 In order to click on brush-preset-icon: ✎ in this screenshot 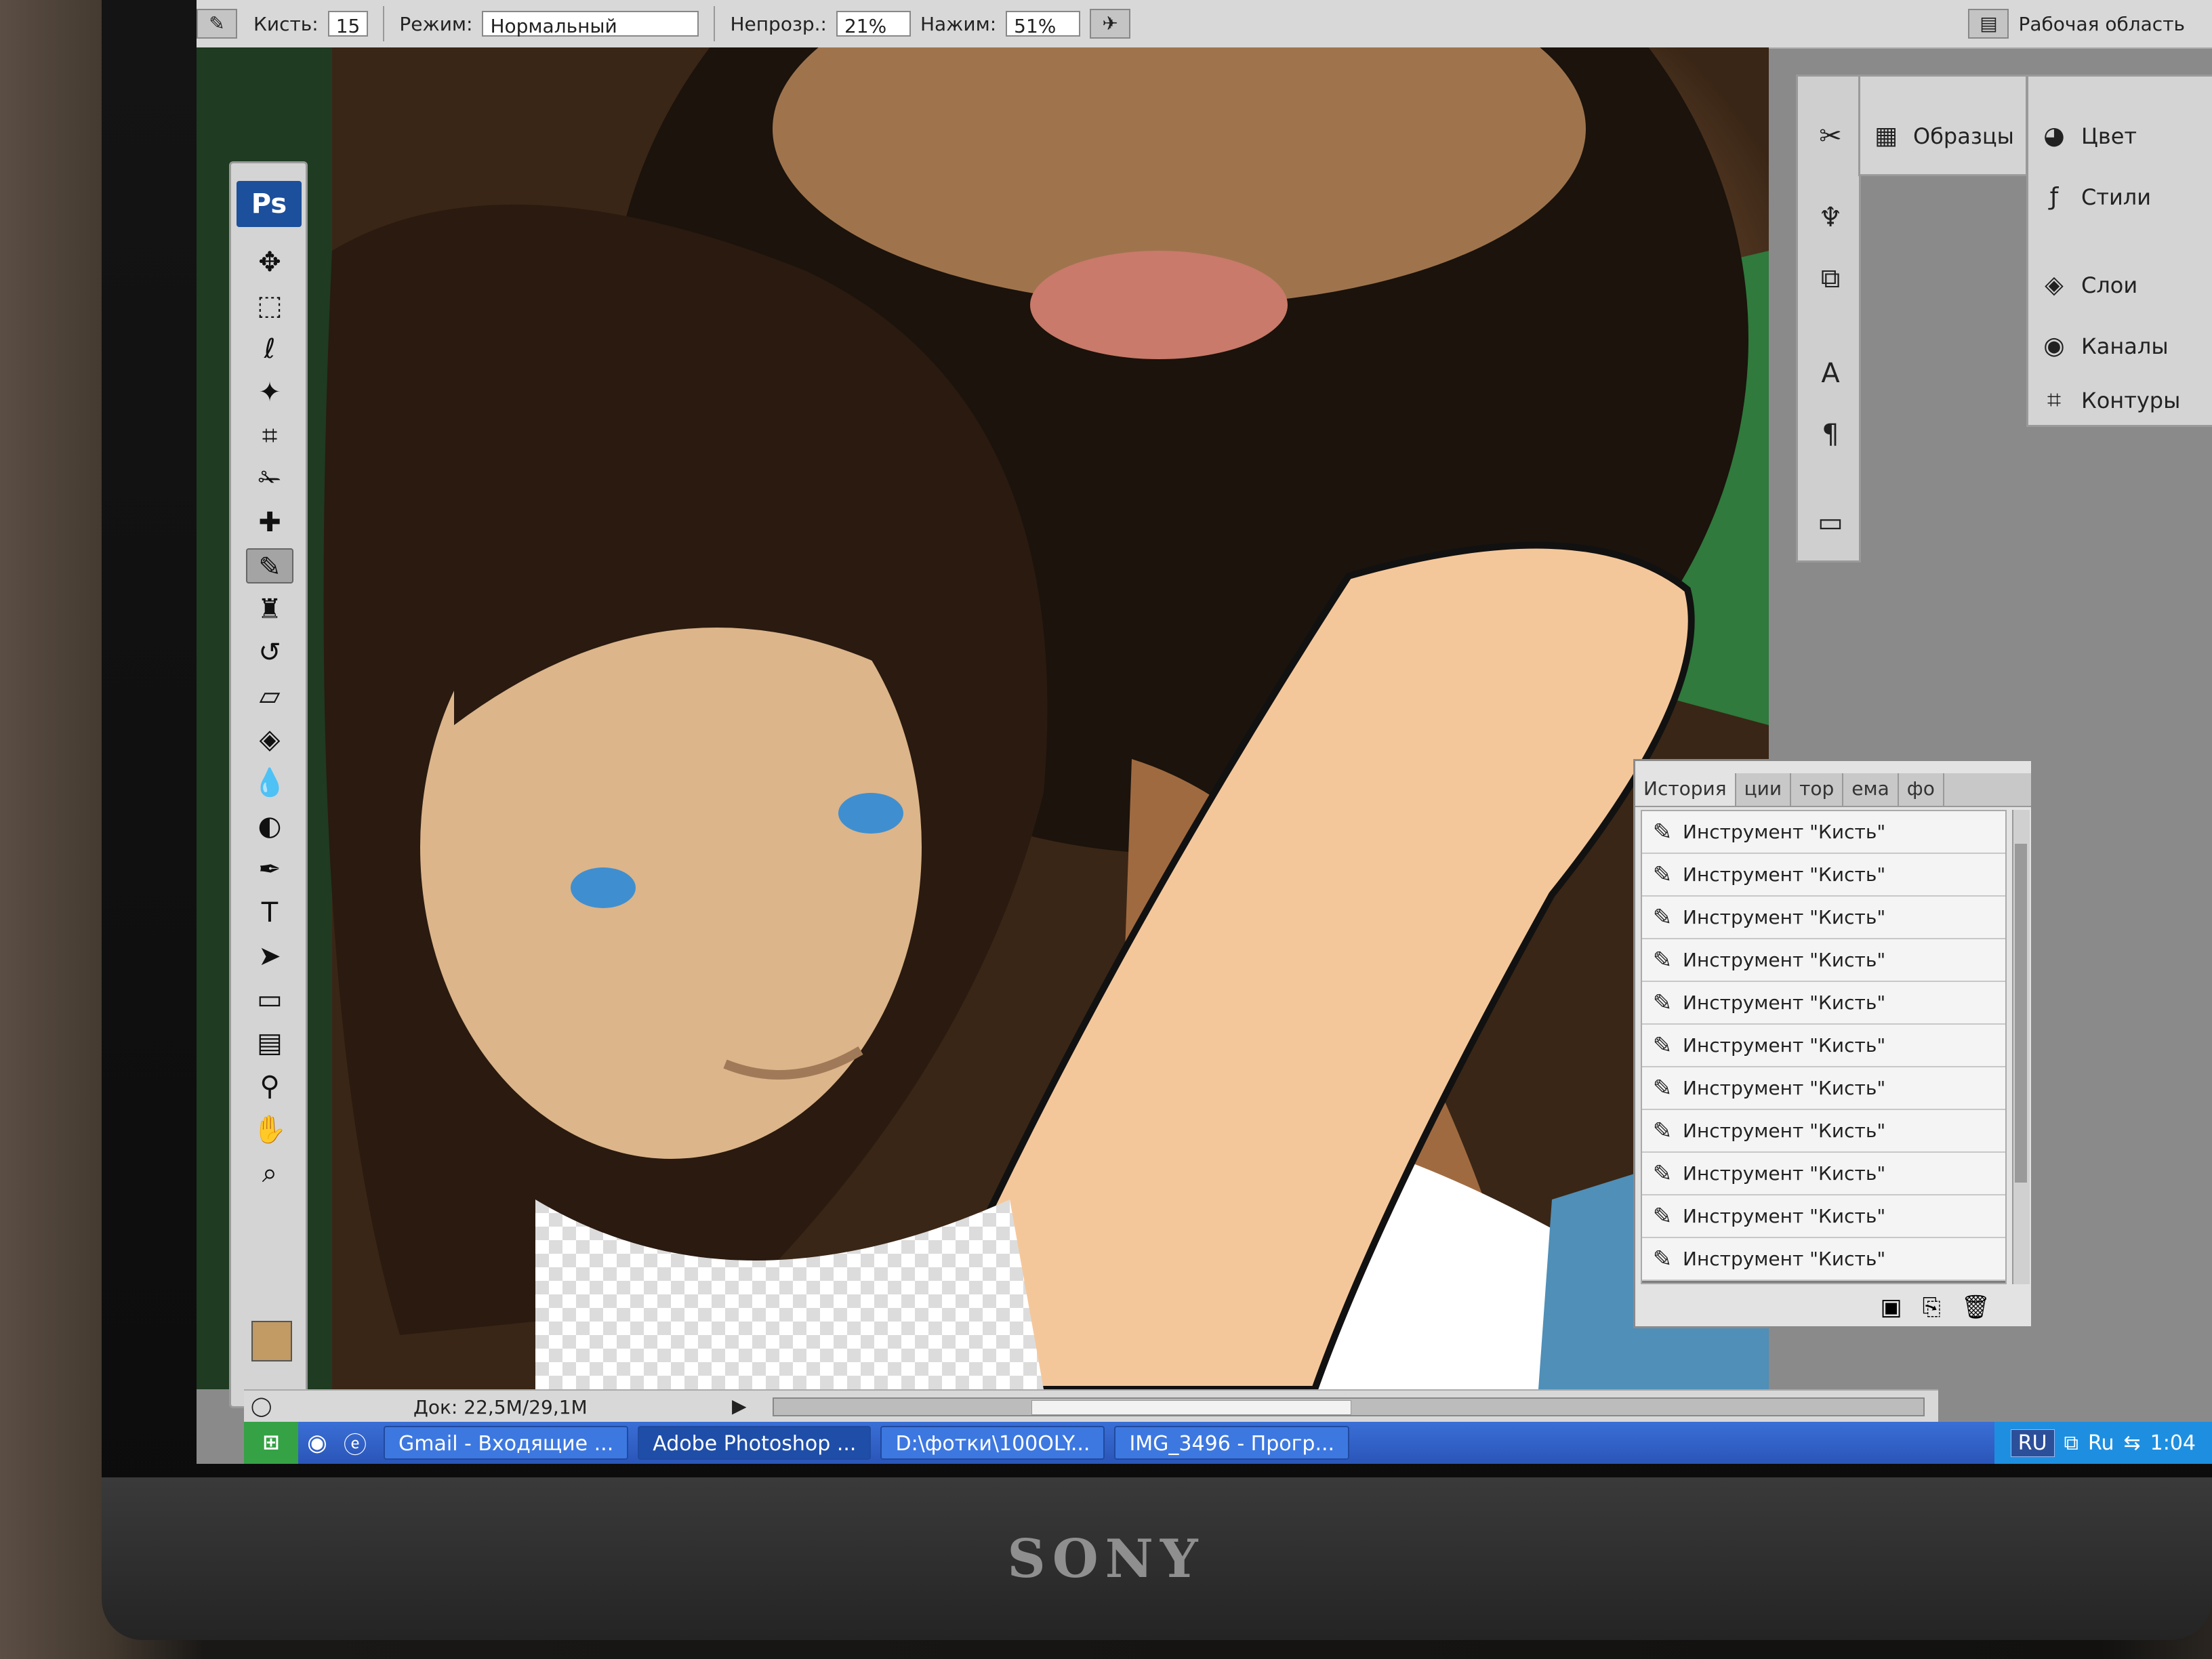, I will do `click(217, 24)`.